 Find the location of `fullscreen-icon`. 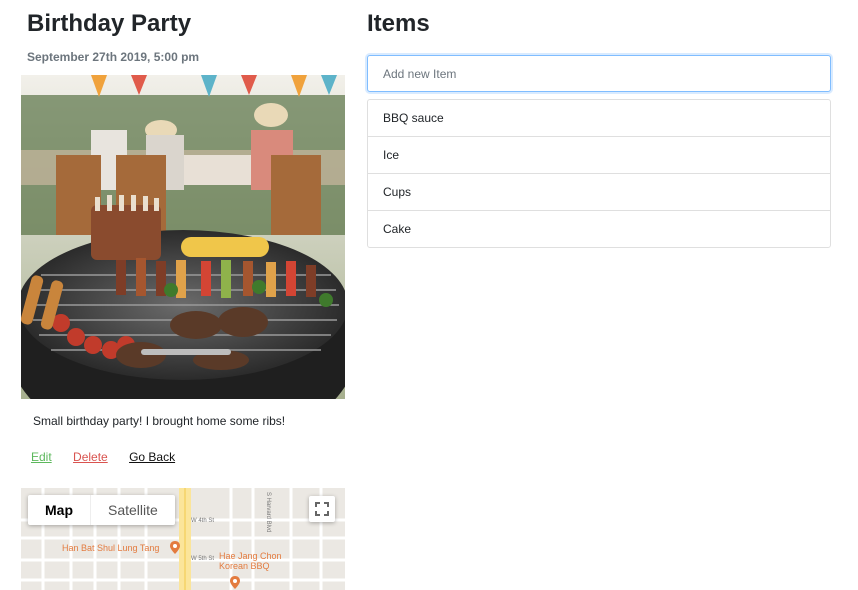

fullscreen-icon is located at coordinates (322, 509).